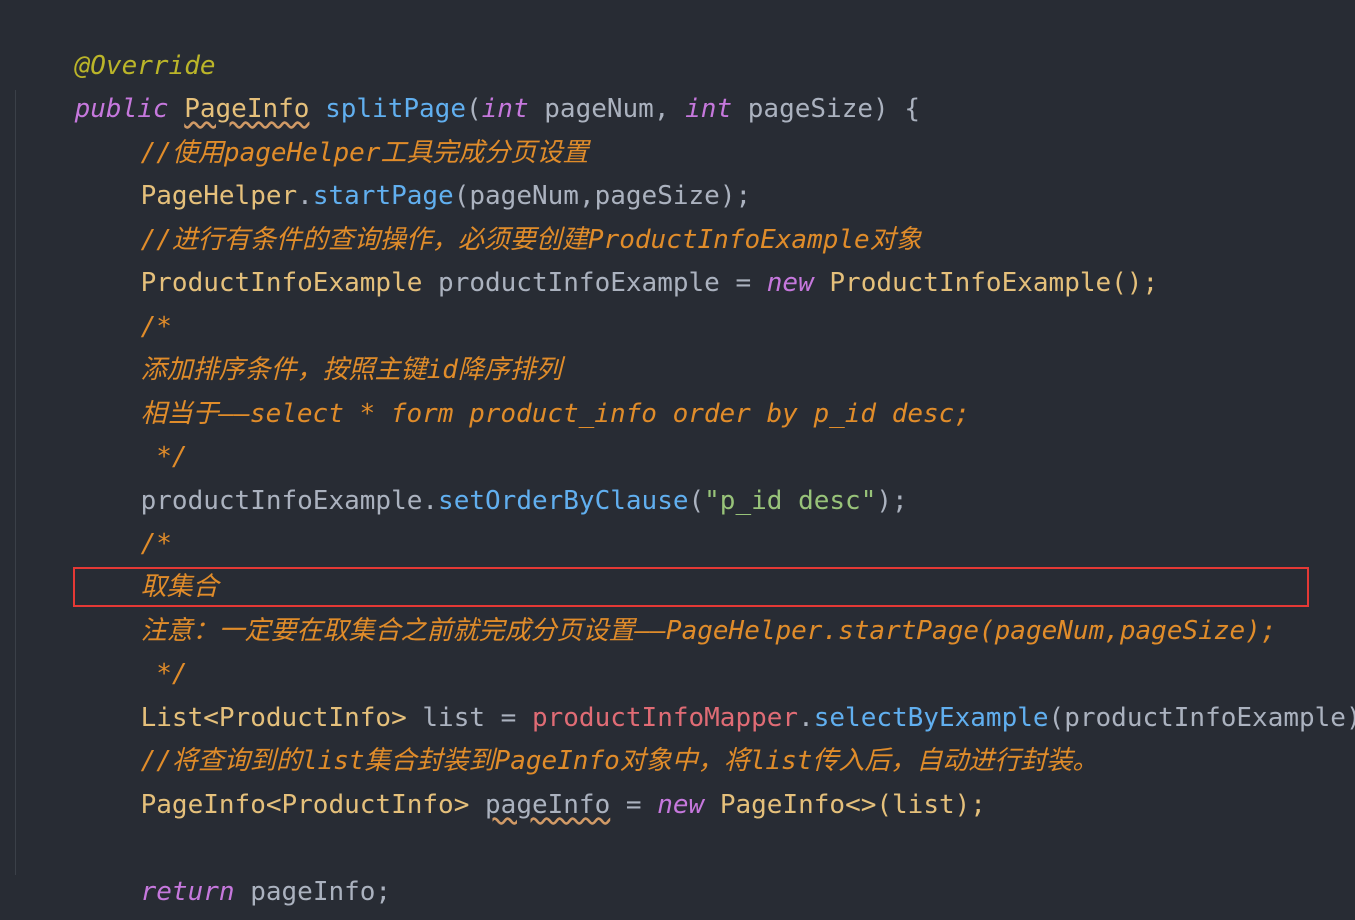  I want to click on assign-token: =, so click(634, 805).